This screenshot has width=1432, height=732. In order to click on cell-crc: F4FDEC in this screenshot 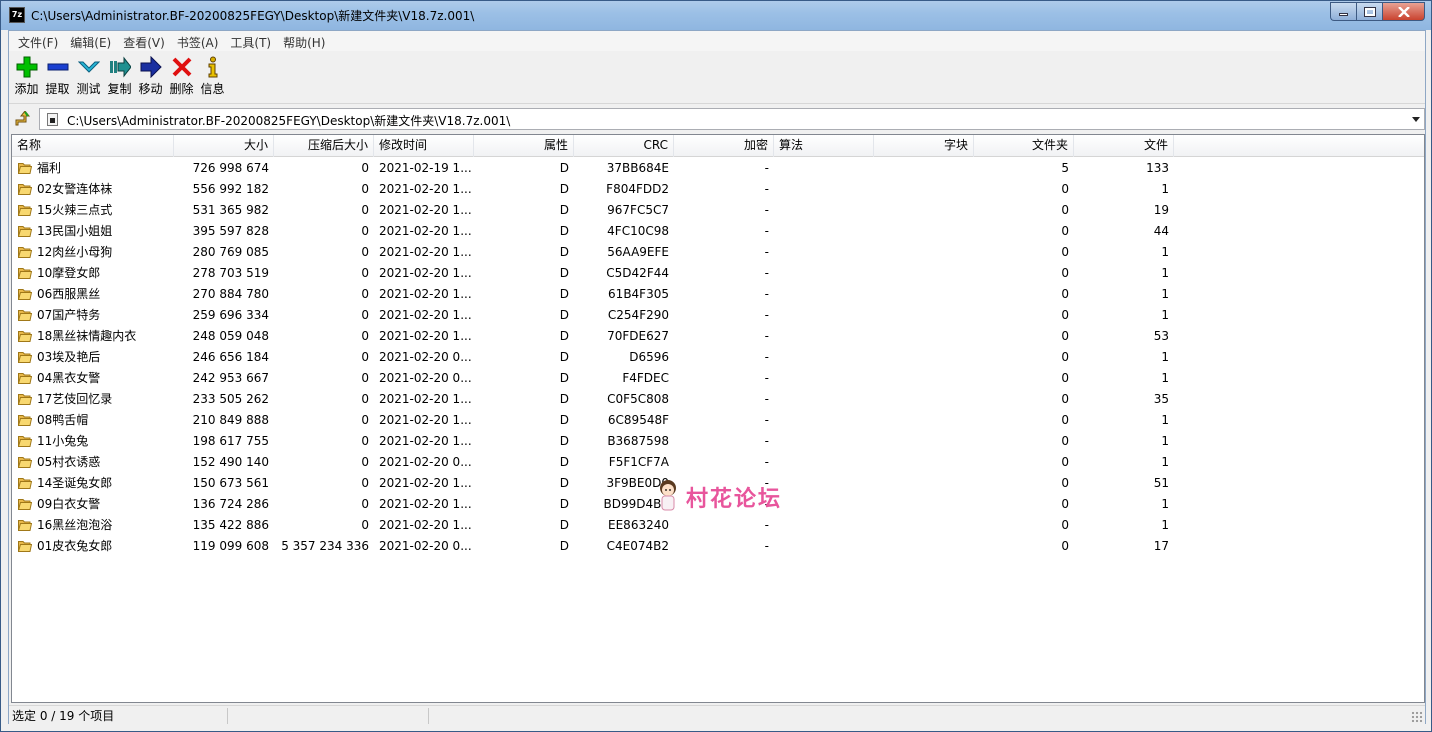, I will do `click(645, 378)`.